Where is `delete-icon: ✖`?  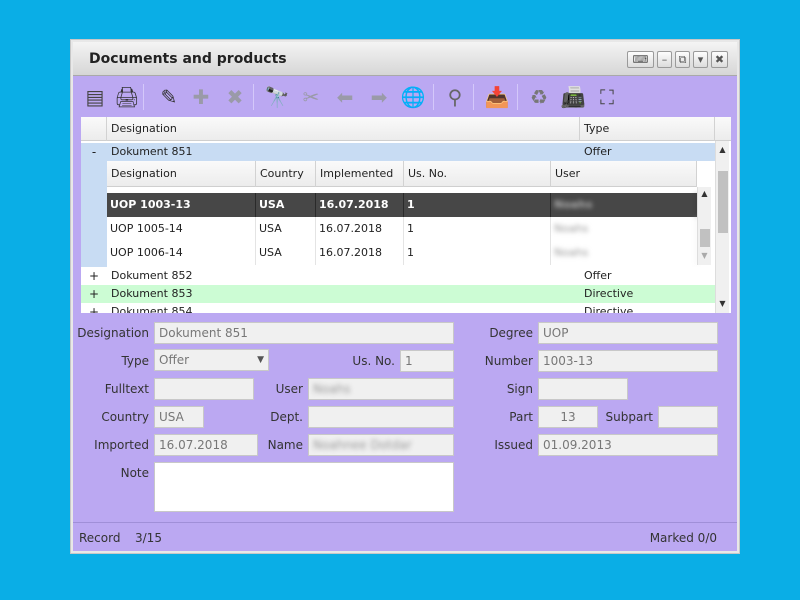 delete-icon: ✖ is located at coordinates (235, 97).